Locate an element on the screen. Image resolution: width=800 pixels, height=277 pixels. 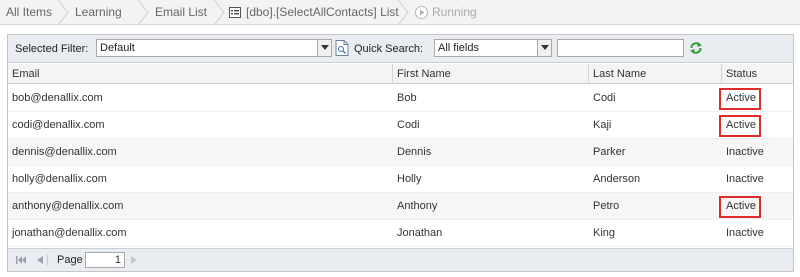
cell-first-name: Anthony is located at coordinates (417, 206).